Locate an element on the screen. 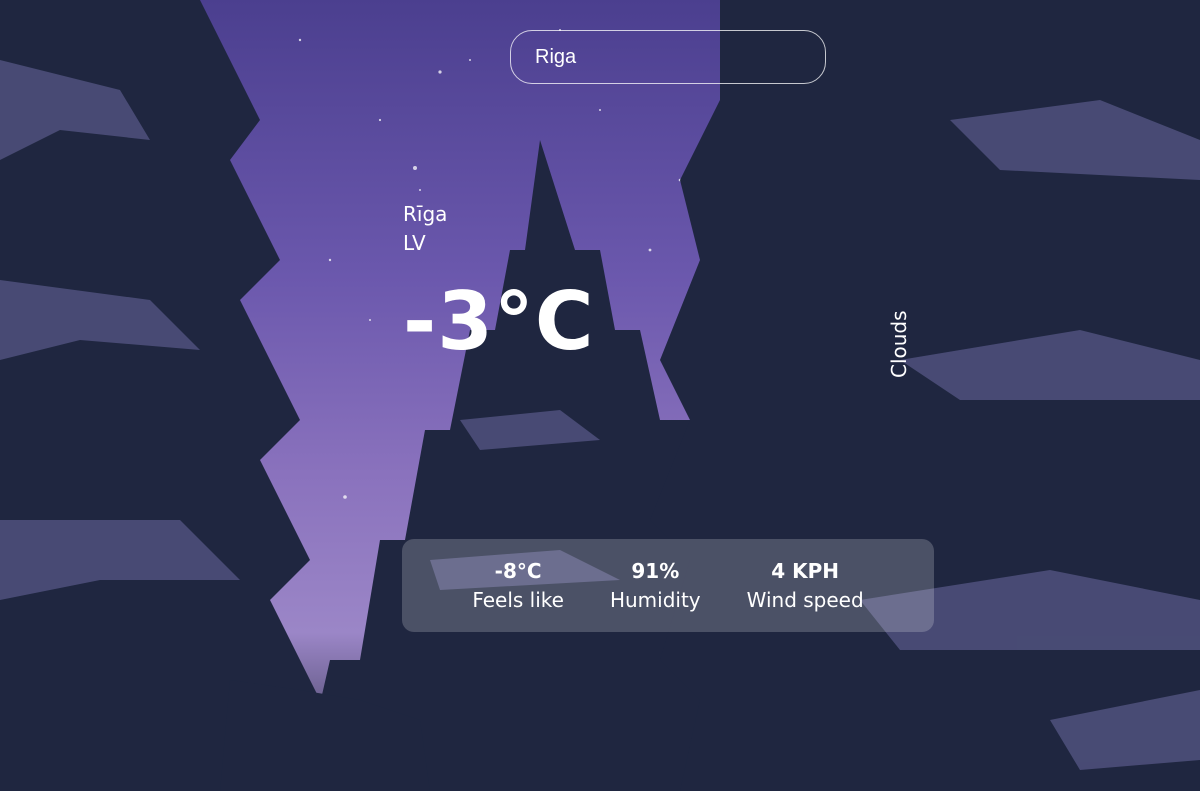 This screenshot has height=791, width=1200. wind-speed-label: Wind speed is located at coordinates (805, 599).